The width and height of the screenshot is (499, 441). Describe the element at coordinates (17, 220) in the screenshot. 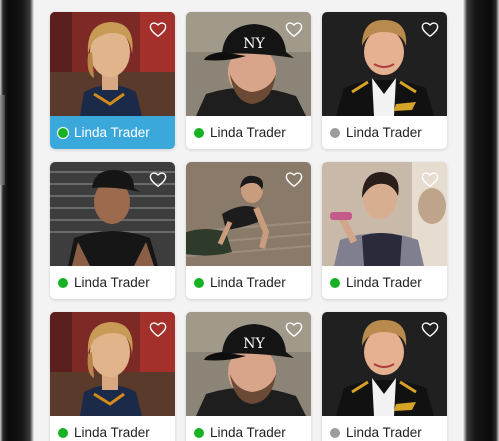

I see `device-frame-left` at that location.